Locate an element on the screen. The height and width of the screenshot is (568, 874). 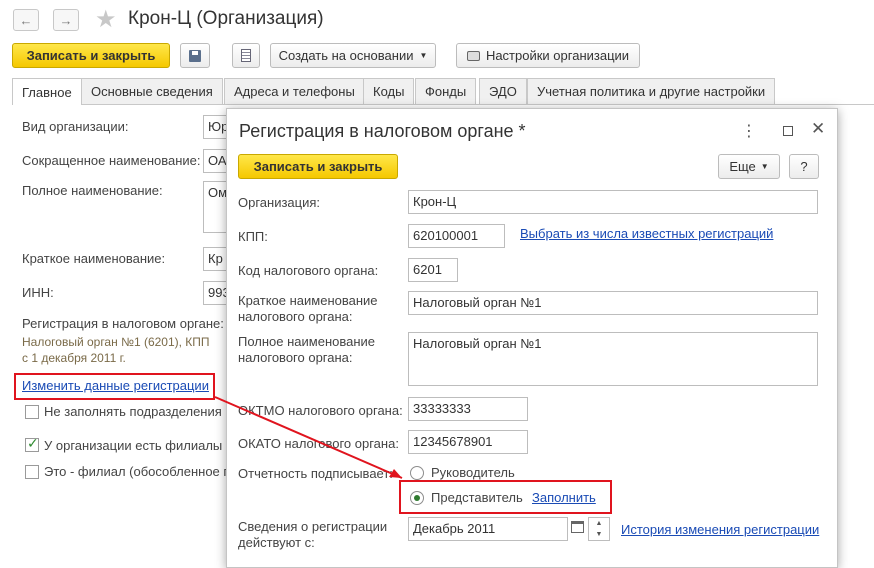
tab-main: Главное is located at coordinates (47, 91).